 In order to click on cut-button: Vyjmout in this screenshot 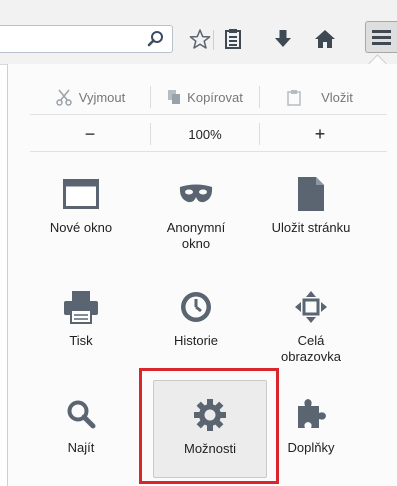, I will do `click(90, 97)`.